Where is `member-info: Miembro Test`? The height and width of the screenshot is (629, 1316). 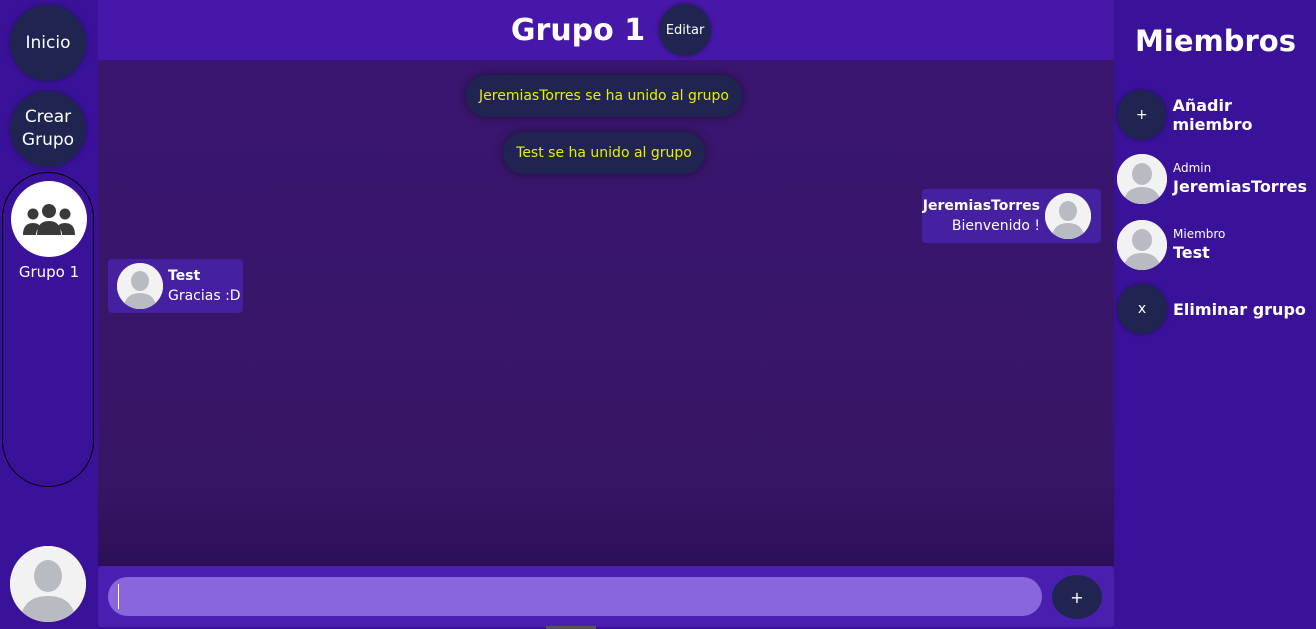
member-info: Miembro Test is located at coordinates (1199, 245).